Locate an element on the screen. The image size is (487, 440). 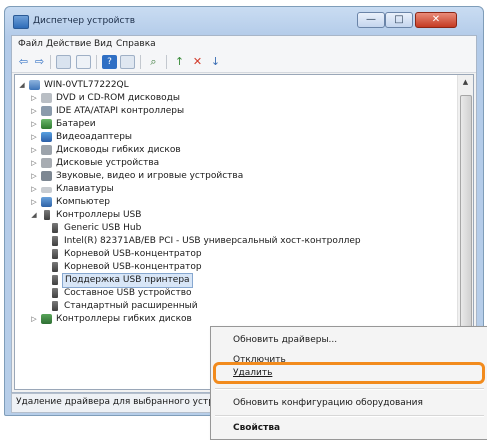
tree-category-usb: ◢ Контроллеры USB is located at coordinates (229, 215).